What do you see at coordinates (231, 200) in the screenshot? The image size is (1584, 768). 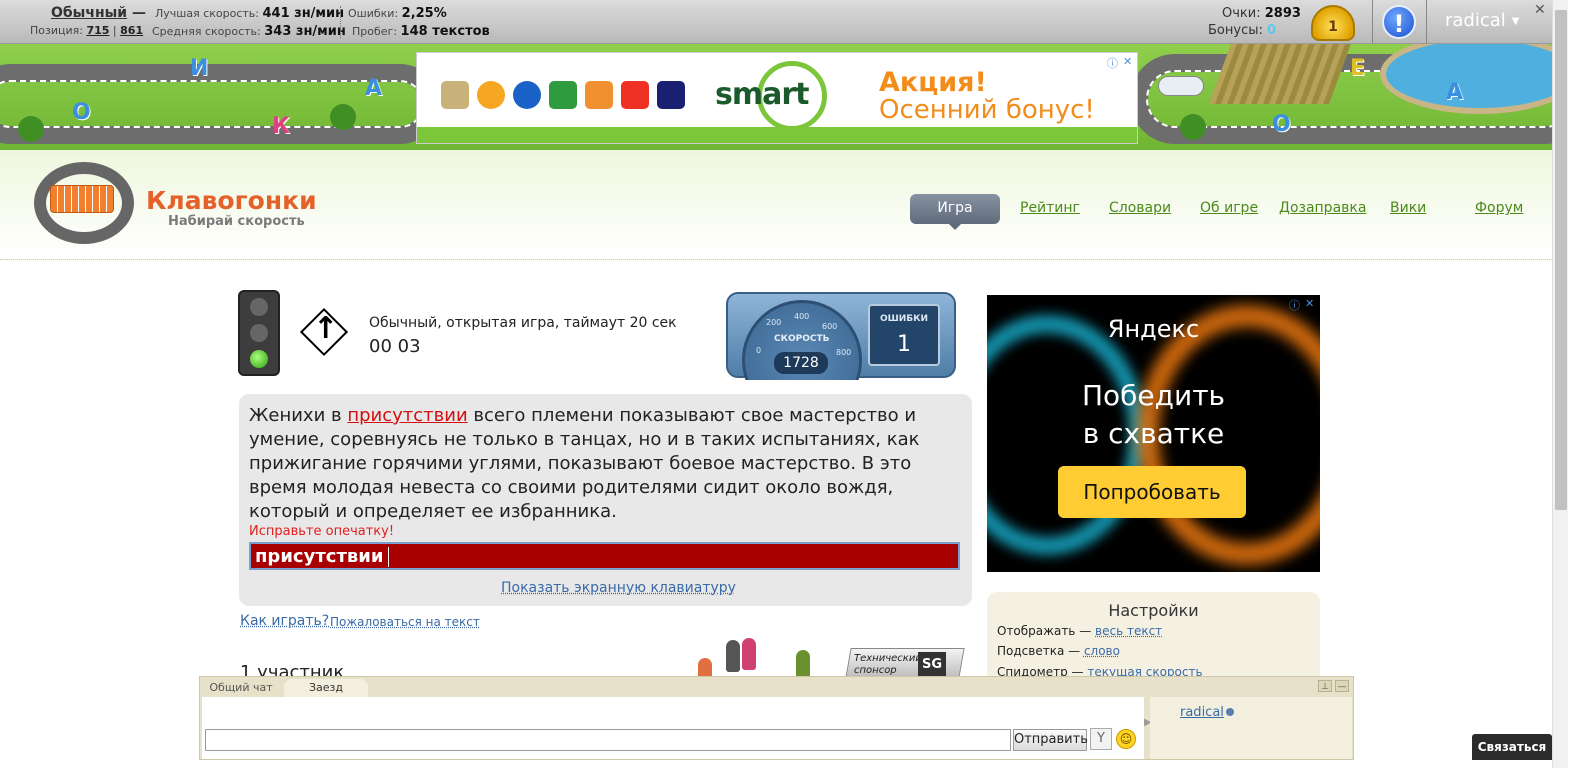 I see `logo-title: Клавогонки` at bounding box center [231, 200].